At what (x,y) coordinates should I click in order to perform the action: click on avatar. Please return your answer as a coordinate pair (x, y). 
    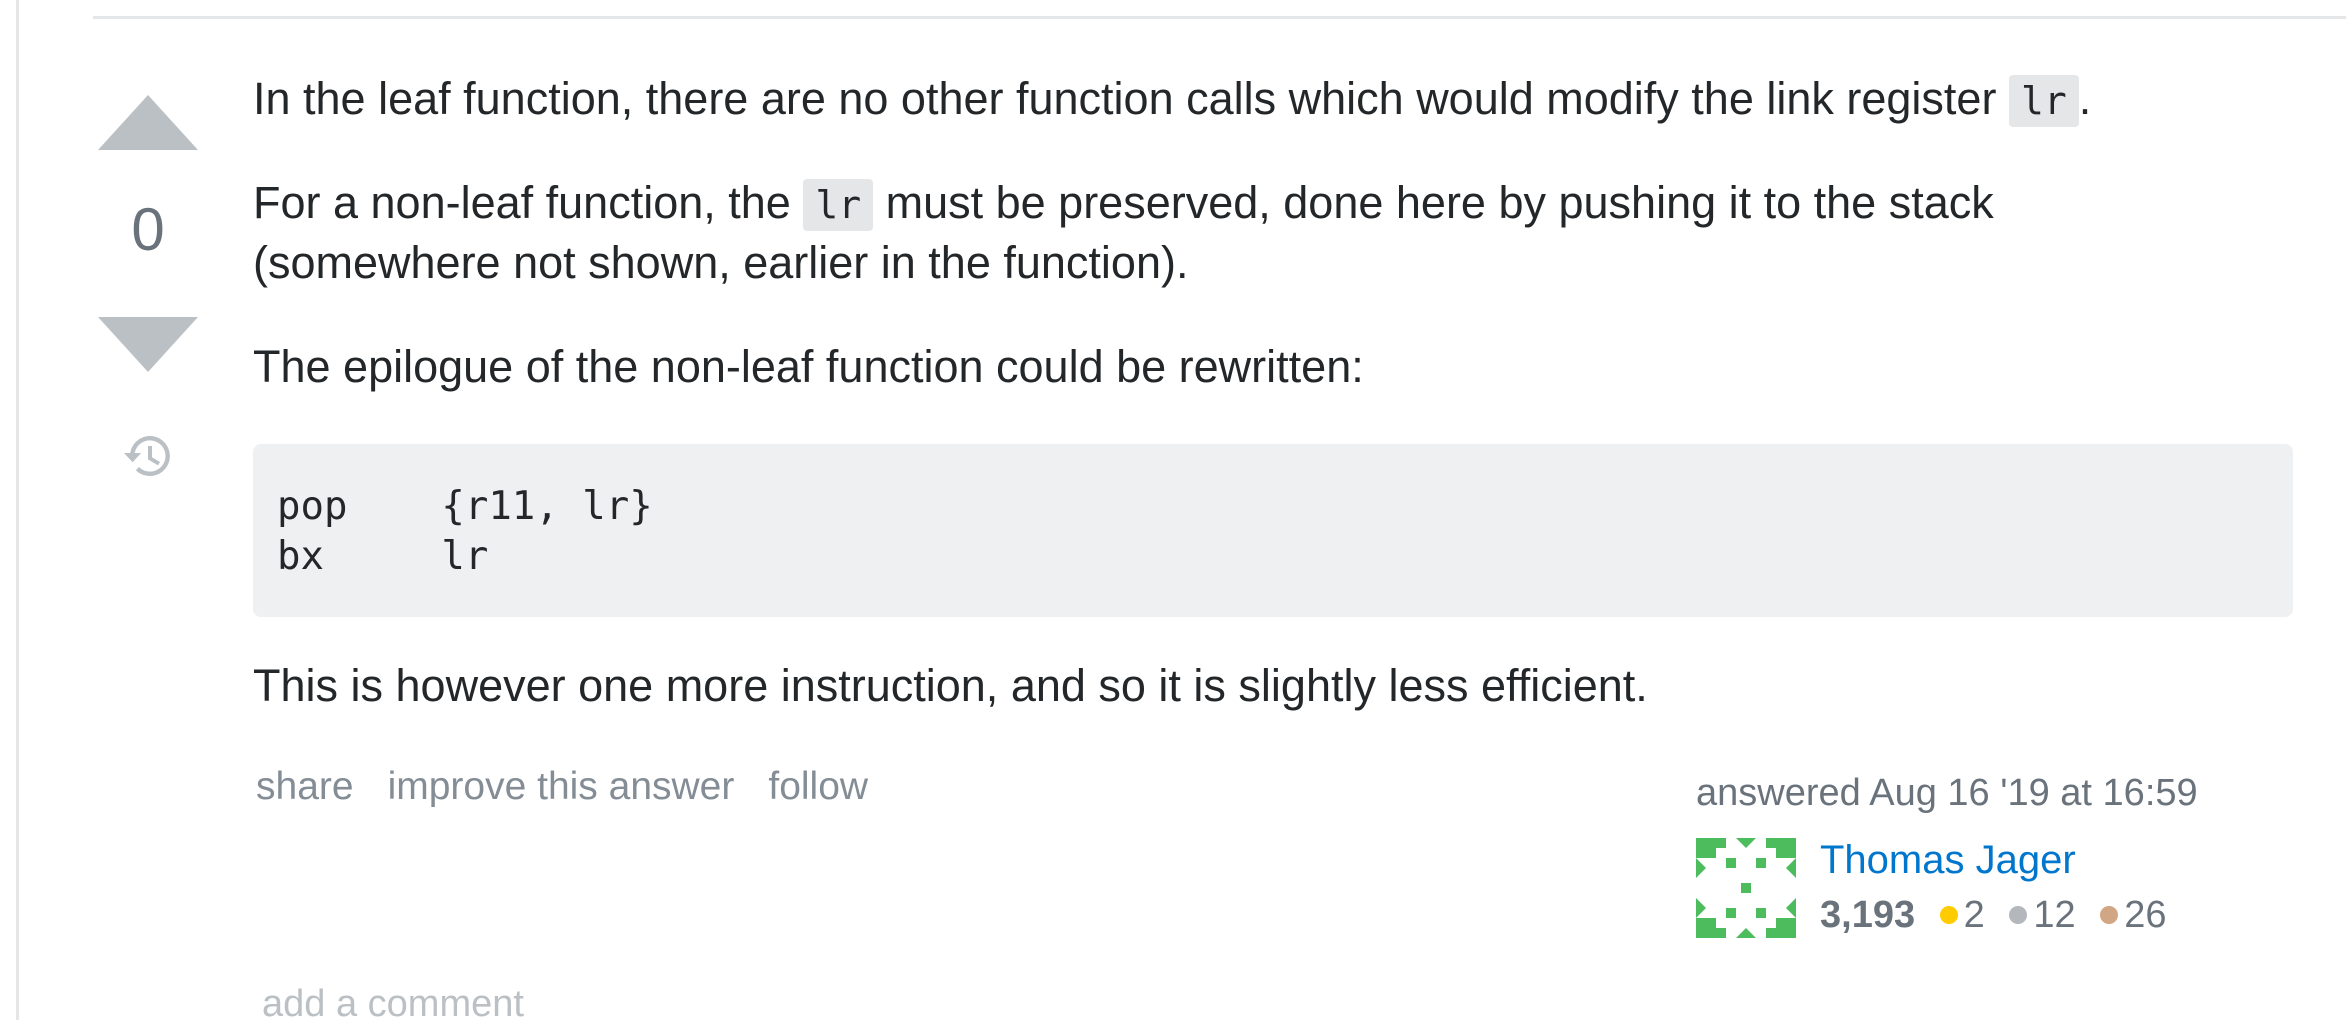
    Looking at the image, I should click on (1746, 888).